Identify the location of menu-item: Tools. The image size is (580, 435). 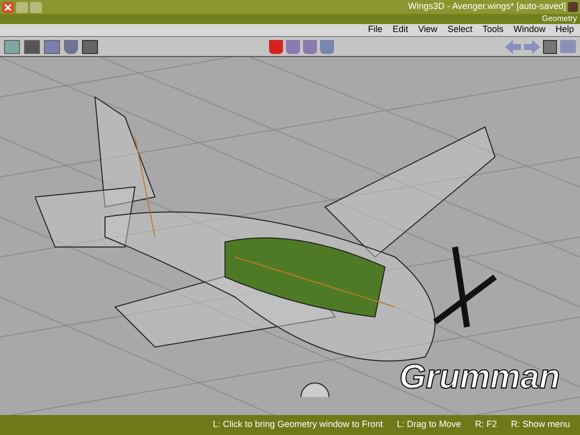
(493, 30).